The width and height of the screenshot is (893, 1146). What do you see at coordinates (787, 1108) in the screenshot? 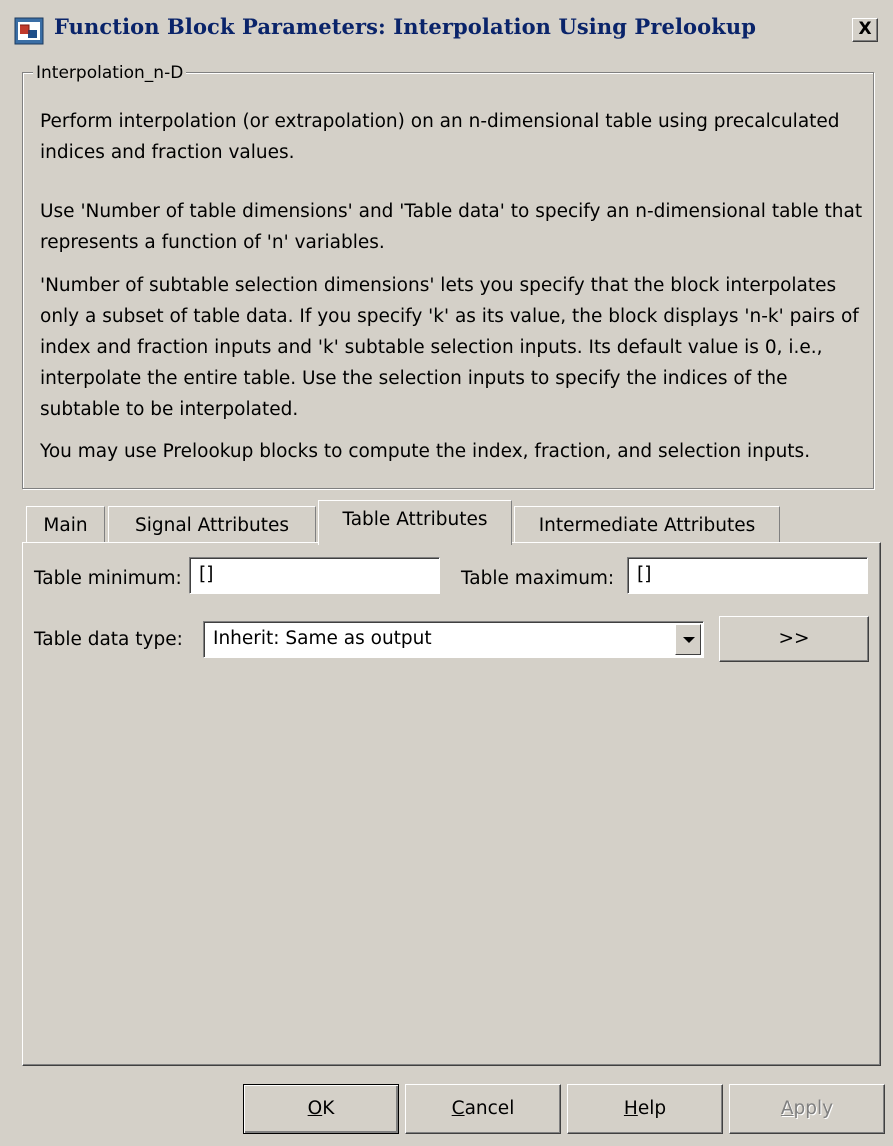
I see `mnemonic: A` at bounding box center [787, 1108].